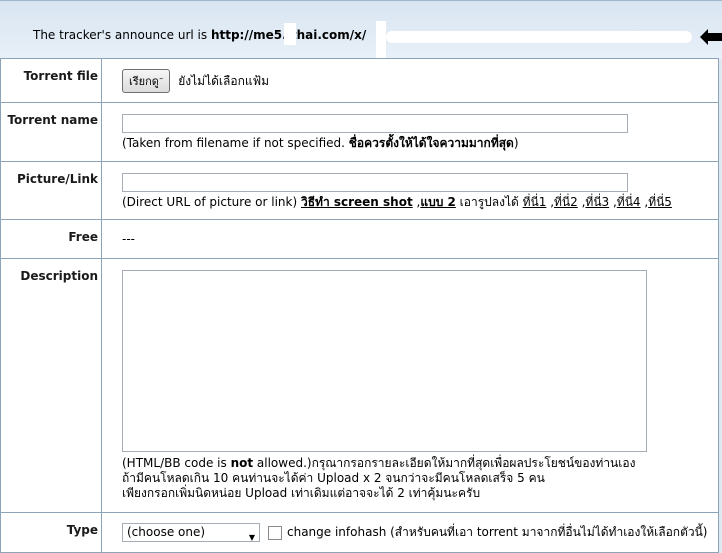 The height and width of the screenshot is (553, 722). Describe the element at coordinates (51, 239) in the screenshot. I see `free-label: Free` at that location.